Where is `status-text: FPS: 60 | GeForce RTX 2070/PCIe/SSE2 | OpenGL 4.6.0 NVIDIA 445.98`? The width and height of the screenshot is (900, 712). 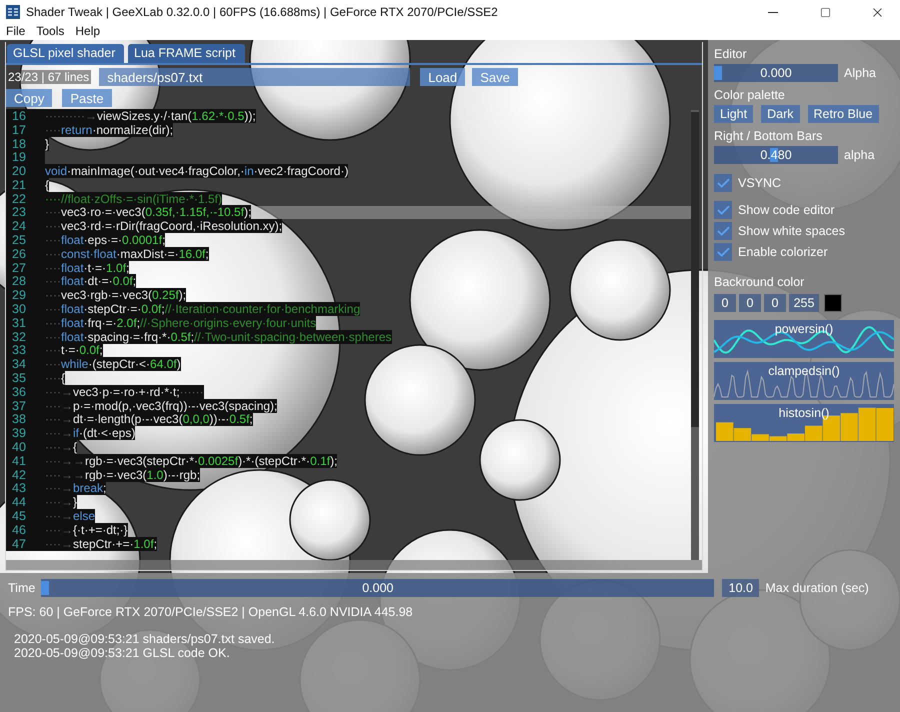
status-text: FPS: 60 | GeForce RTX 2070/PCIe/SSE2 | OpenGL 4.6.0 NVIDIA 445.98 is located at coordinates (211, 612).